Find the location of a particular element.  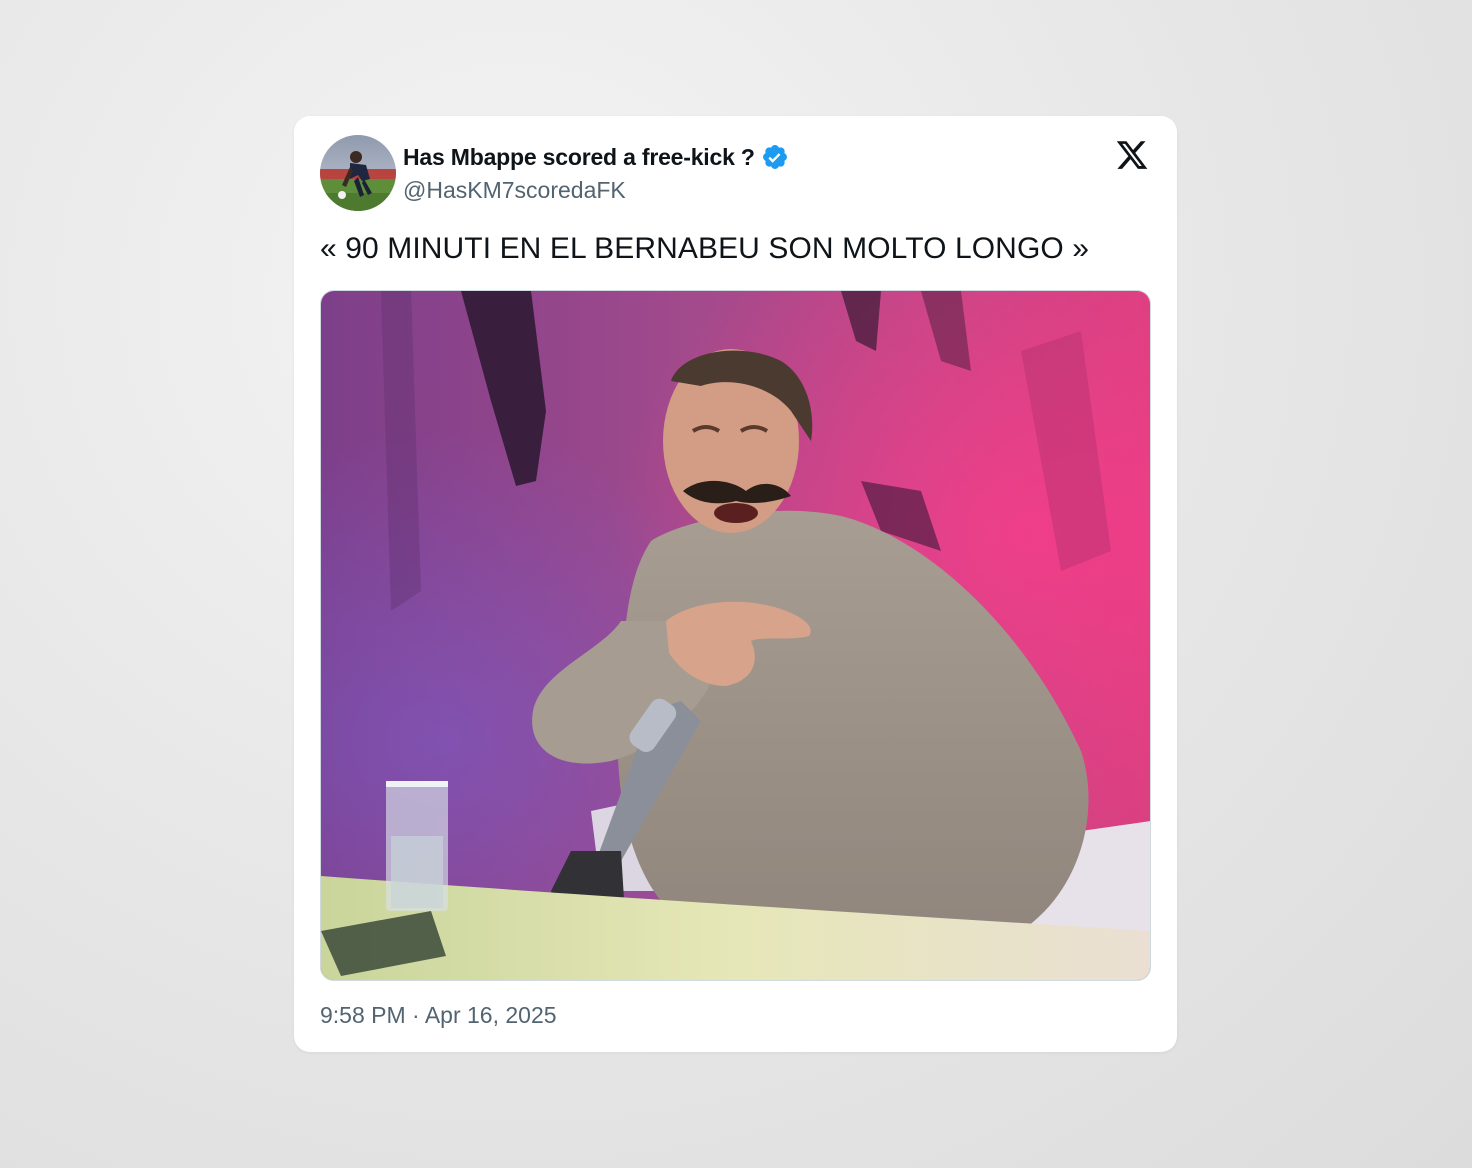

display-name: Has Mbappe scored a free-kick ? is located at coordinates (579, 157).